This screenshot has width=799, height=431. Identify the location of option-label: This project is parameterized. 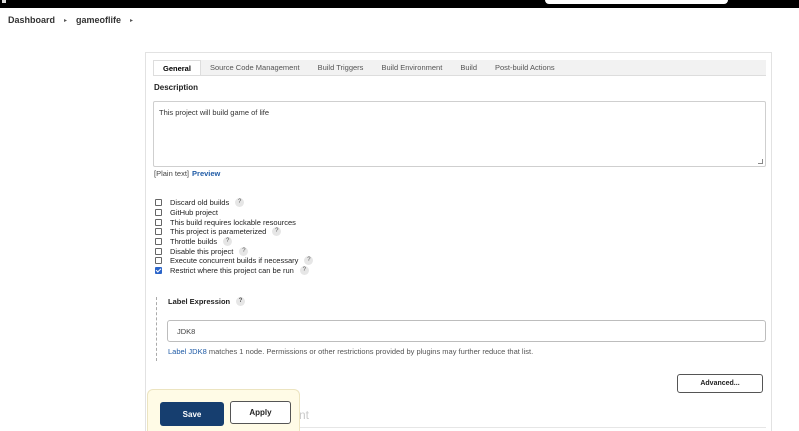
(218, 232).